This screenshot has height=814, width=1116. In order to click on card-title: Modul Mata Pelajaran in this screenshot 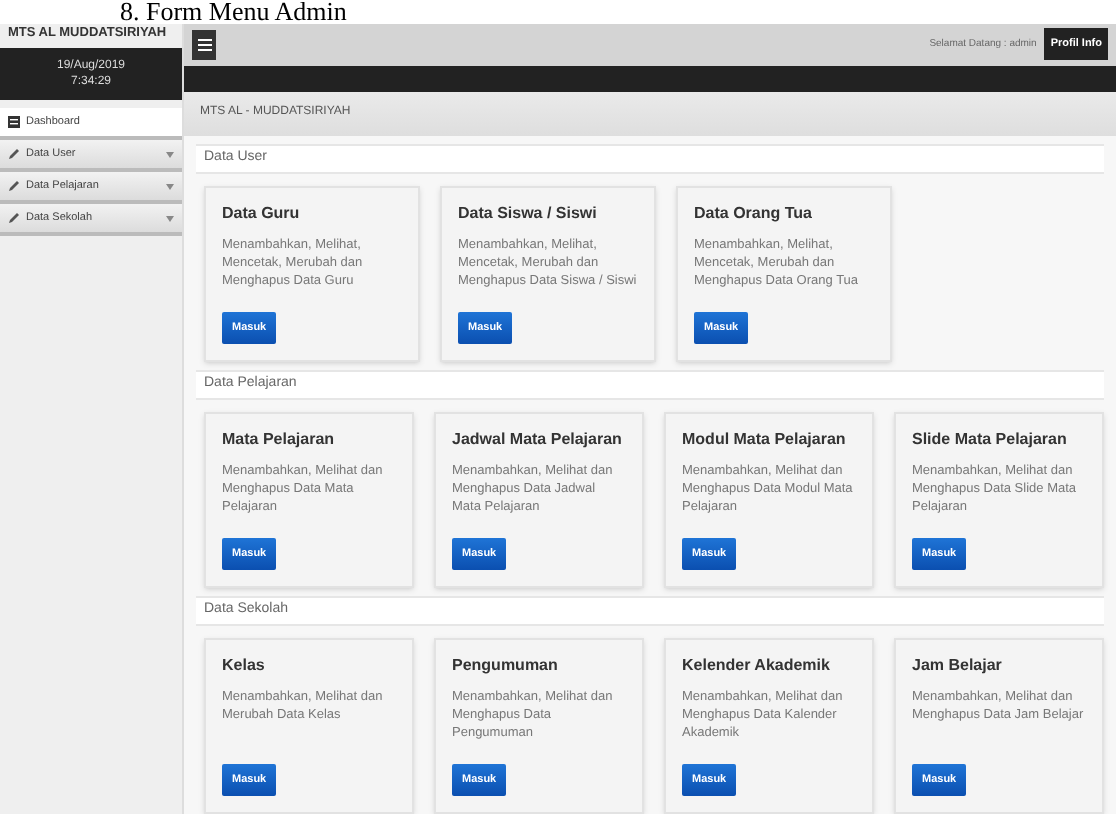, I will do `click(765, 440)`.